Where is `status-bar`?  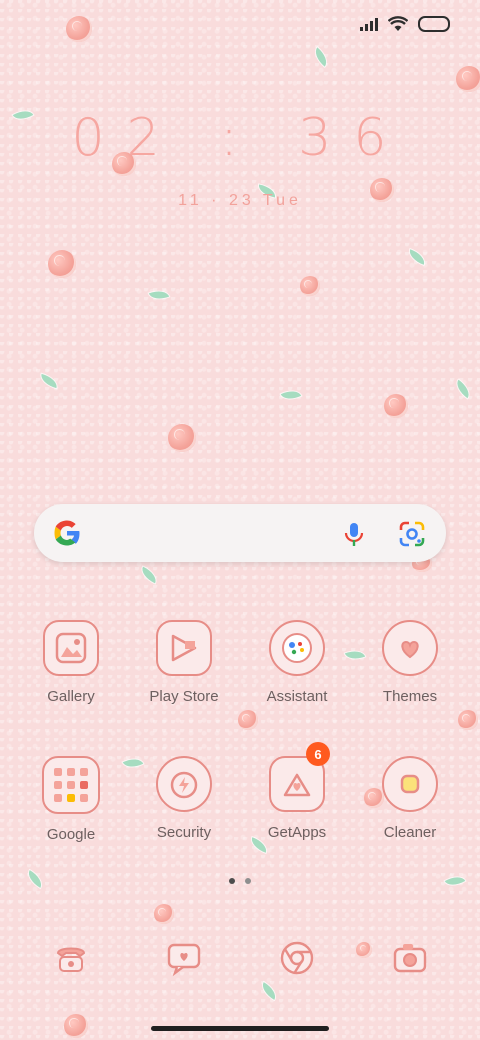 status-bar is located at coordinates (405, 24).